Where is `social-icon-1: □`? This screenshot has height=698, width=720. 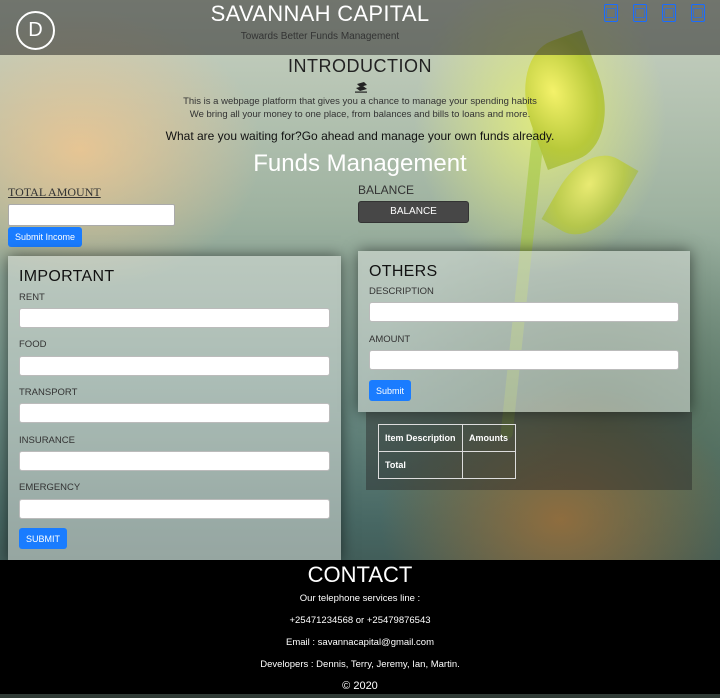 social-icon-1: □ is located at coordinates (611, 13).